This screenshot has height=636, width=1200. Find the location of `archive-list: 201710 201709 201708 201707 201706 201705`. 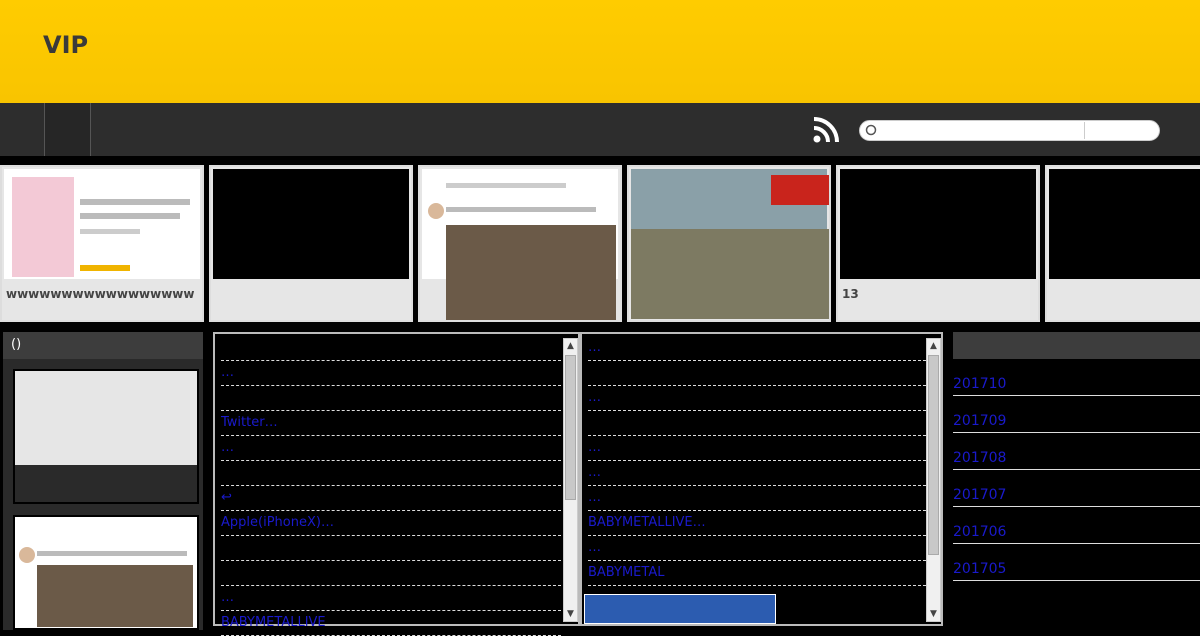

archive-list: 201710 201709 201708 201707 201706 201705 is located at coordinates (1076, 470).